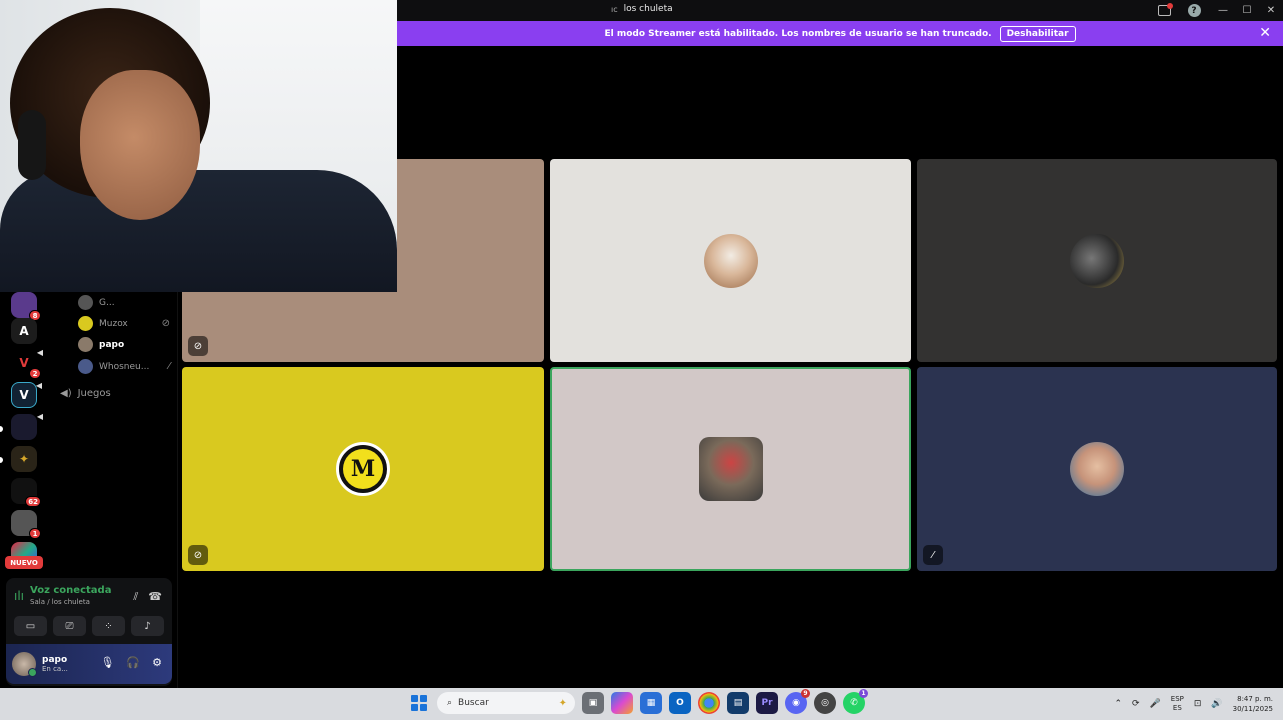 This screenshot has width=1283, height=720. What do you see at coordinates (1198, 704) in the screenshot?
I see `network-icon: ⊡` at bounding box center [1198, 704].